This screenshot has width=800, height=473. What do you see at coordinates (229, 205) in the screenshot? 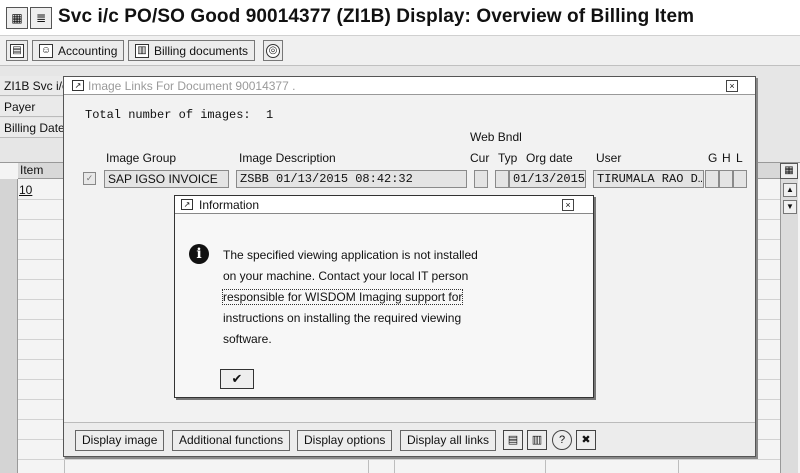
I see `information-title: Information` at bounding box center [229, 205].